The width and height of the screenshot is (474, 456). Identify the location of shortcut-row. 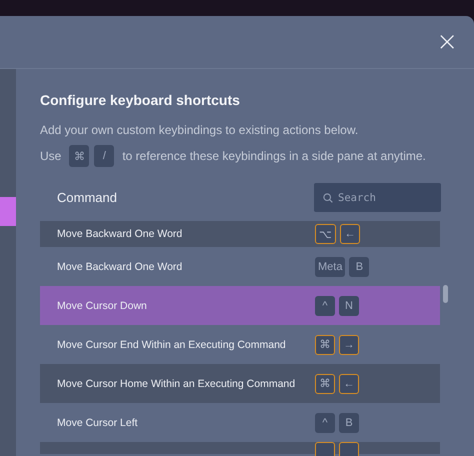
(240, 448).